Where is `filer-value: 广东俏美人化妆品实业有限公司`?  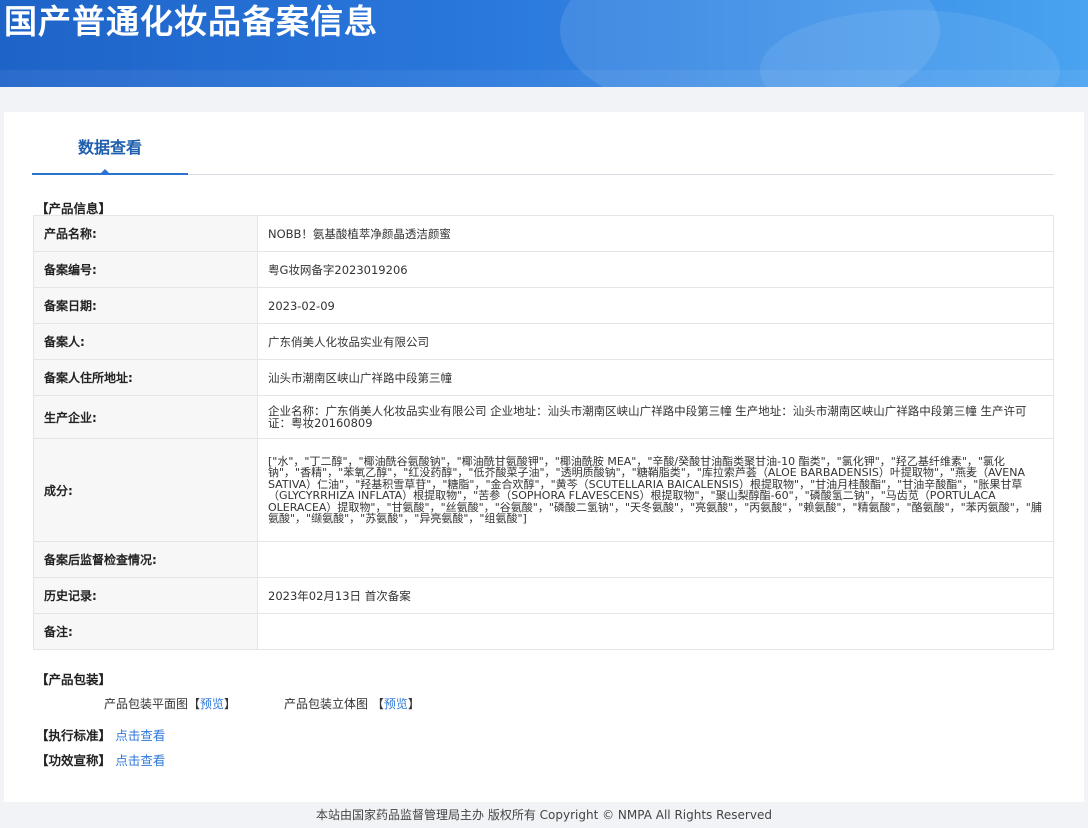
filer-value: 广东俏美人化妆品实业有限公司 is located at coordinates (655, 341).